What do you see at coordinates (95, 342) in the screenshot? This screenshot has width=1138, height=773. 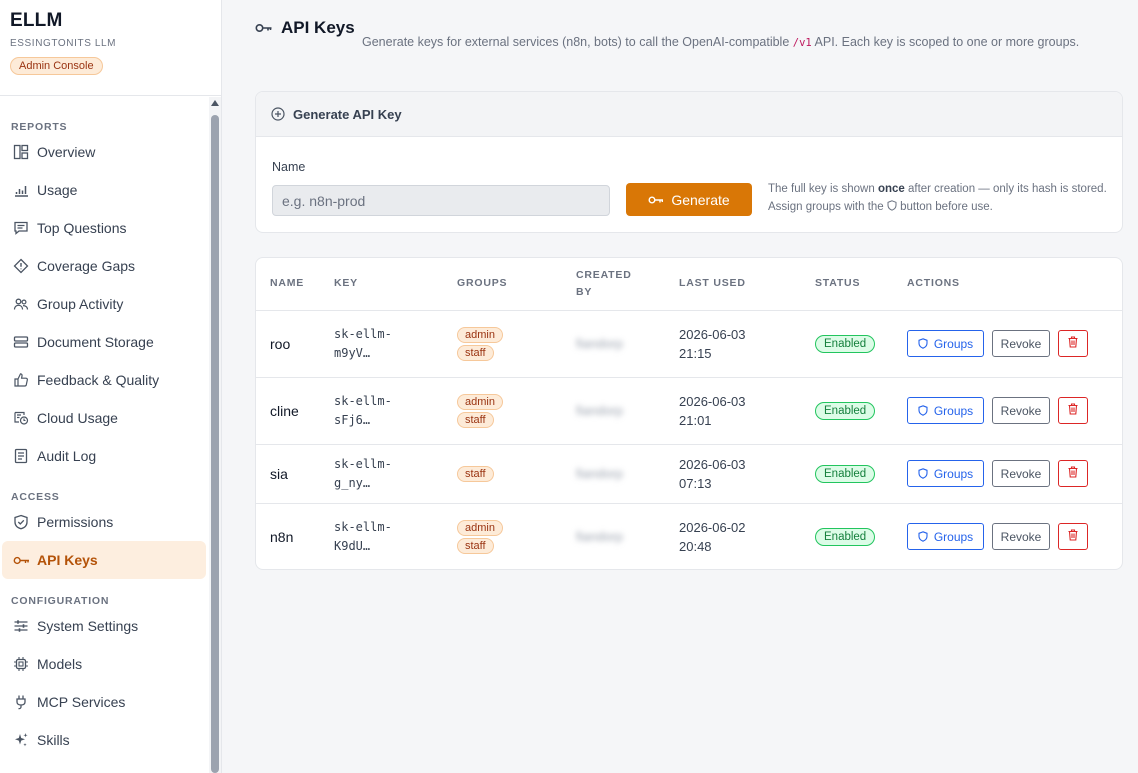 I see `sidebar-item-label: Document Storage` at bounding box center [95, 342].